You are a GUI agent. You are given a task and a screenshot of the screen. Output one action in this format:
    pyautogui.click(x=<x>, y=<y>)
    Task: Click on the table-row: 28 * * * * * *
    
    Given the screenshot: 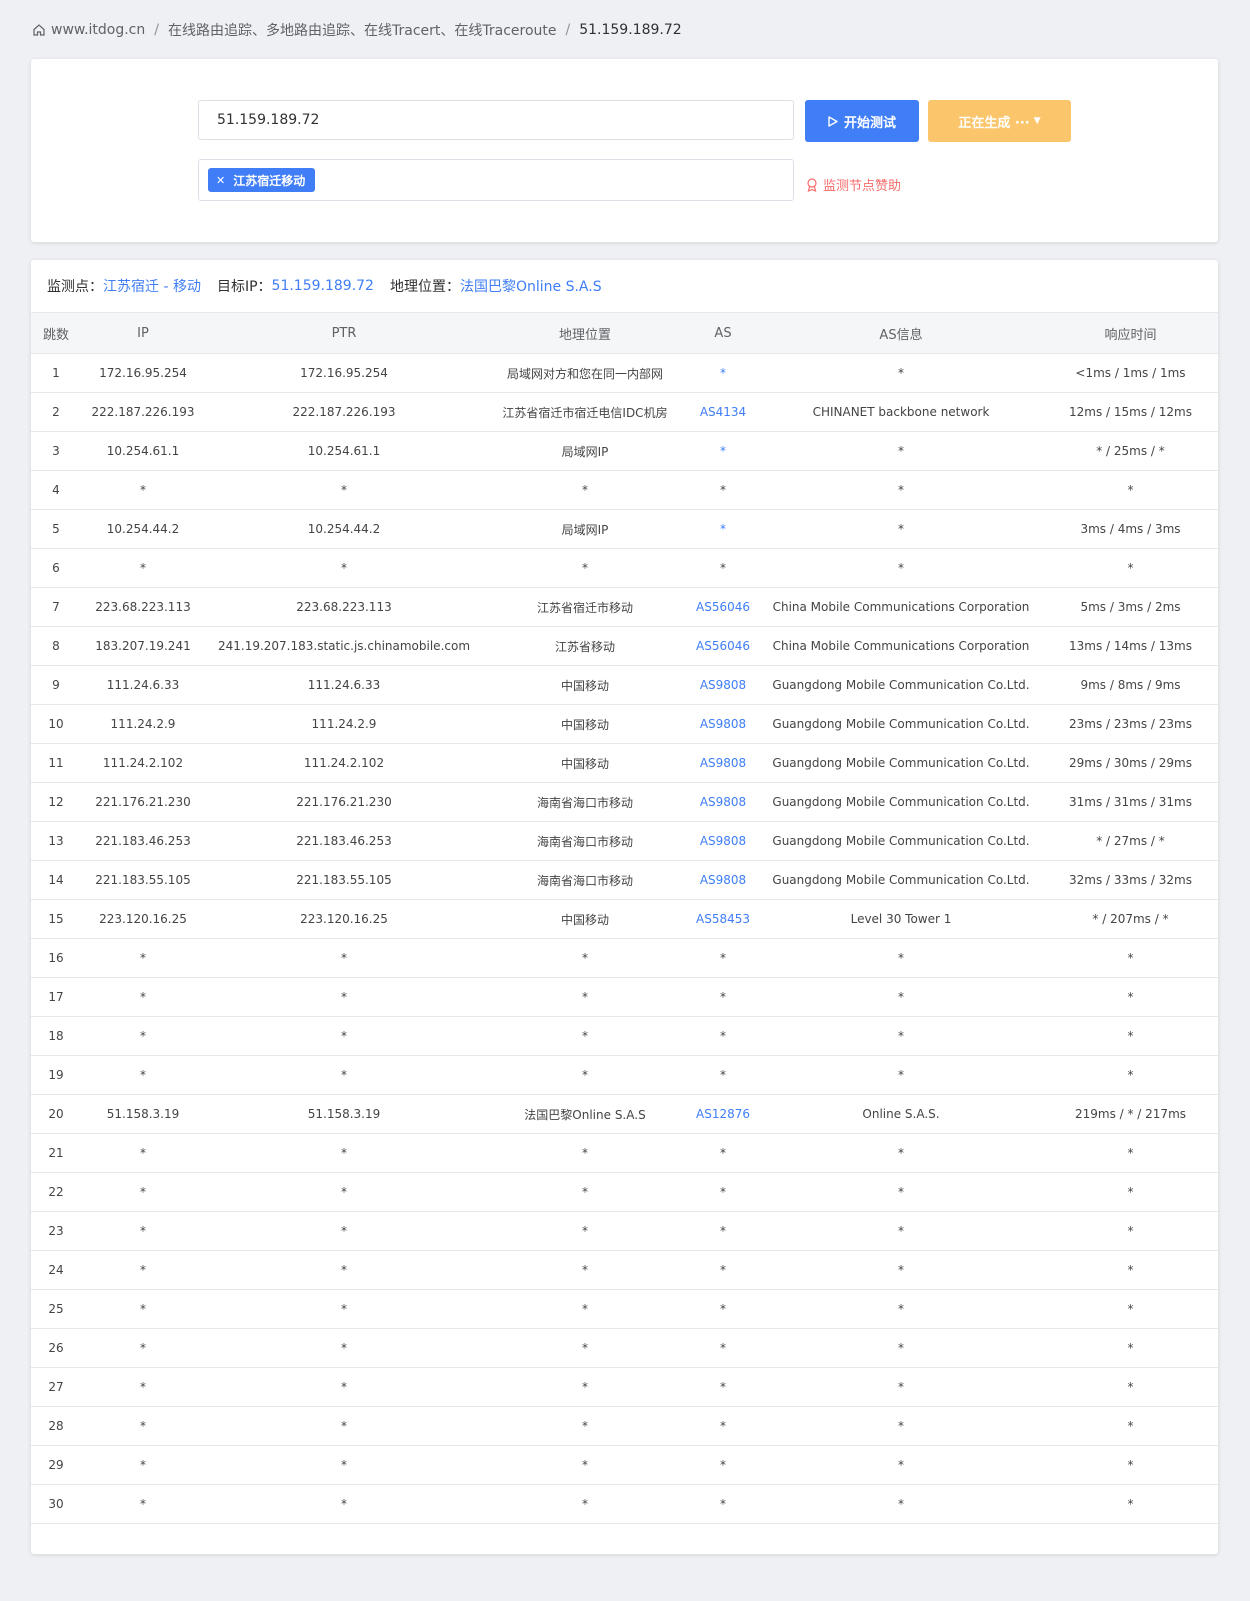 What is the action you would take?
    pyautogui.click(x=624, y=1426)
    